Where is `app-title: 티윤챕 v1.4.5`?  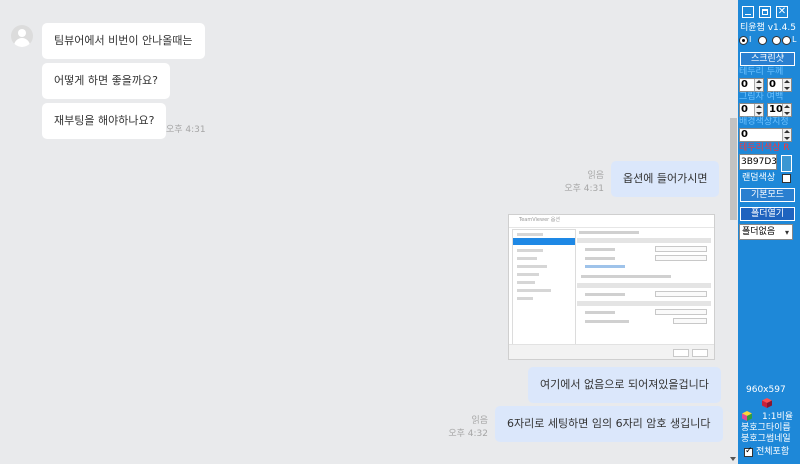 app-title: 티윤챕 v1.4.5 is located at coordinates (768, 28).